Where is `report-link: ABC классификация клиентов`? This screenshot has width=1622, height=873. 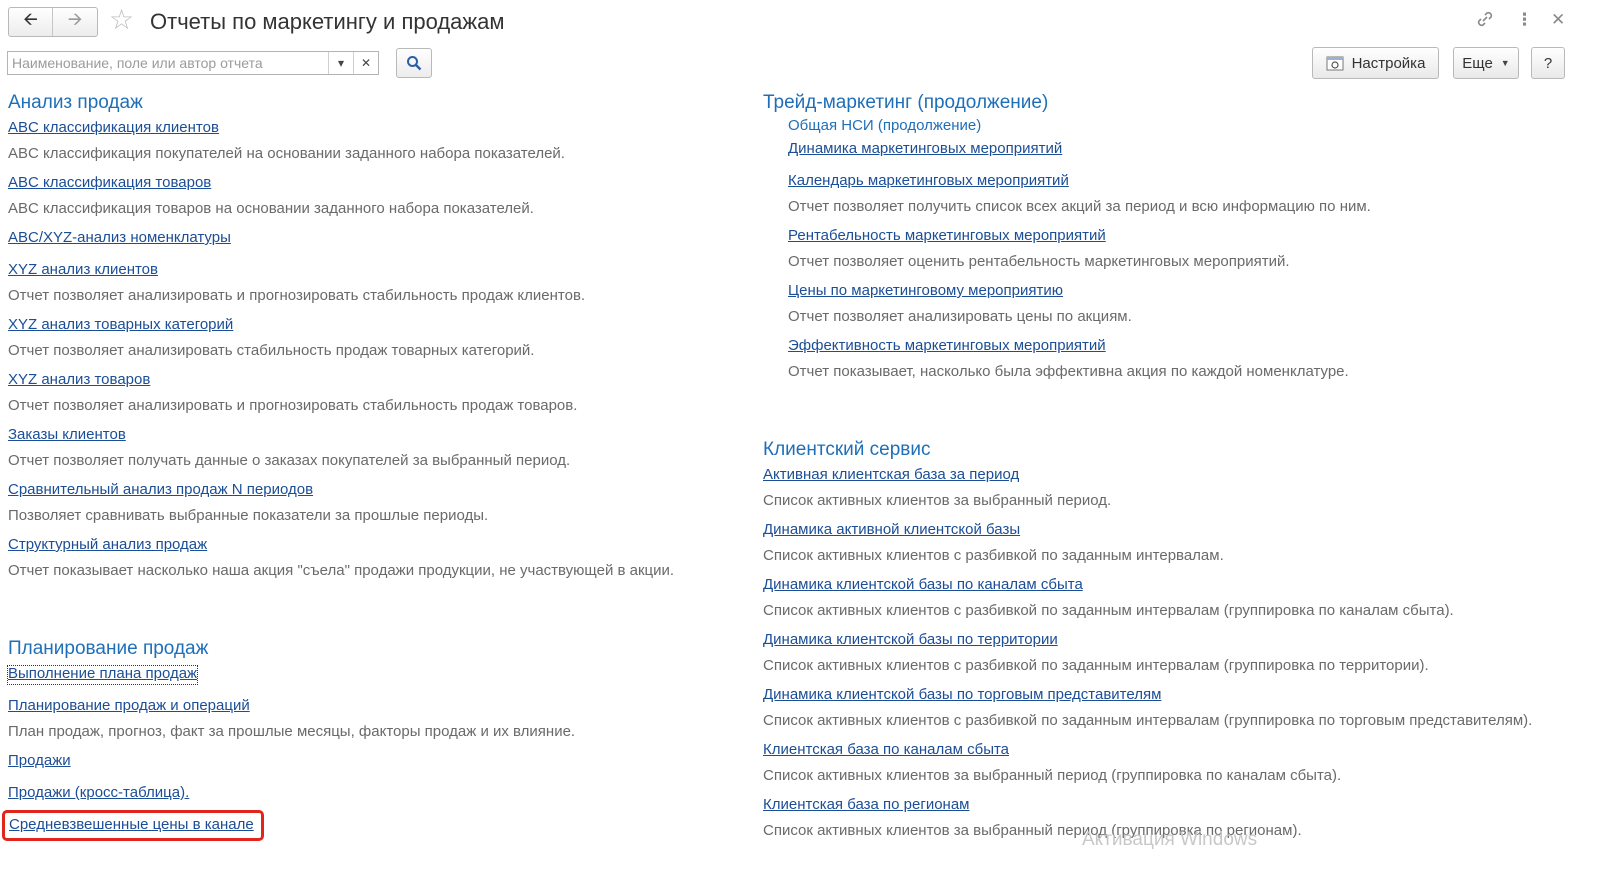 report-link: ABC классификация клиентов is located at coordinates (113, 127).